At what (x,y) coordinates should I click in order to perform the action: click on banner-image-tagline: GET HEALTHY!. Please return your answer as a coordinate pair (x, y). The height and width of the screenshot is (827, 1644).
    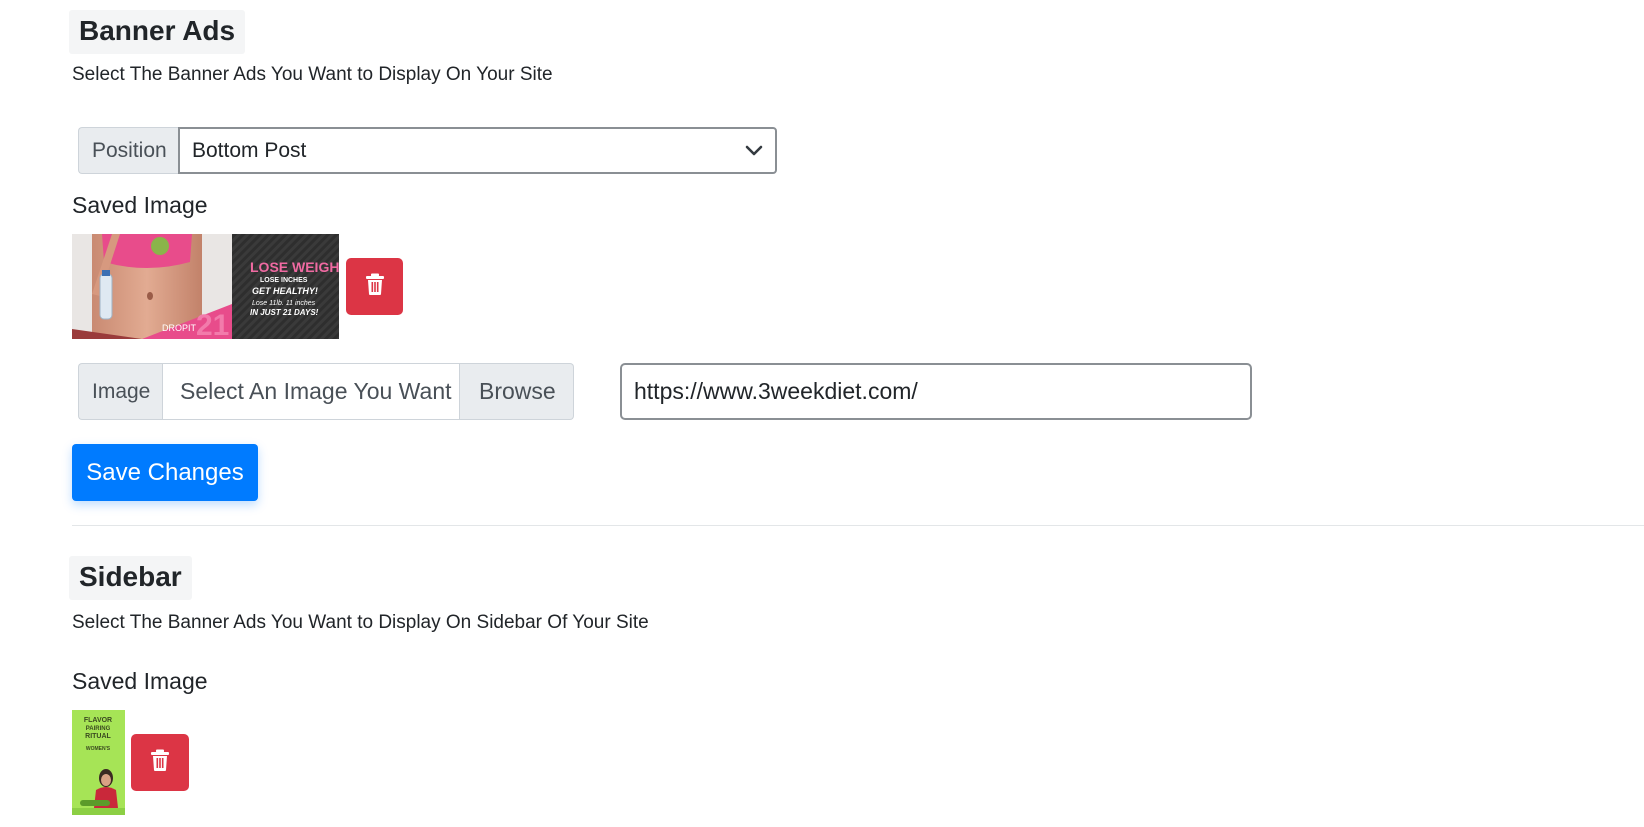
    Looking at the image, I should click on (285, 291).